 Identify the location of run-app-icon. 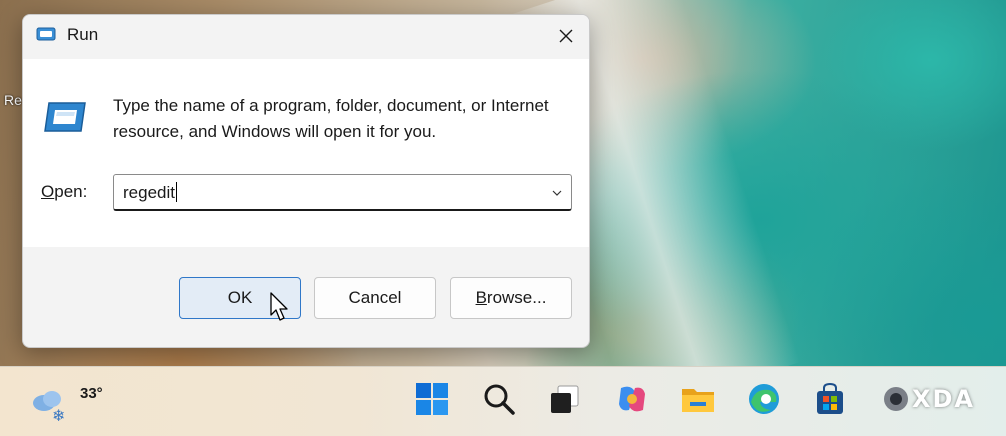
(46, 34).